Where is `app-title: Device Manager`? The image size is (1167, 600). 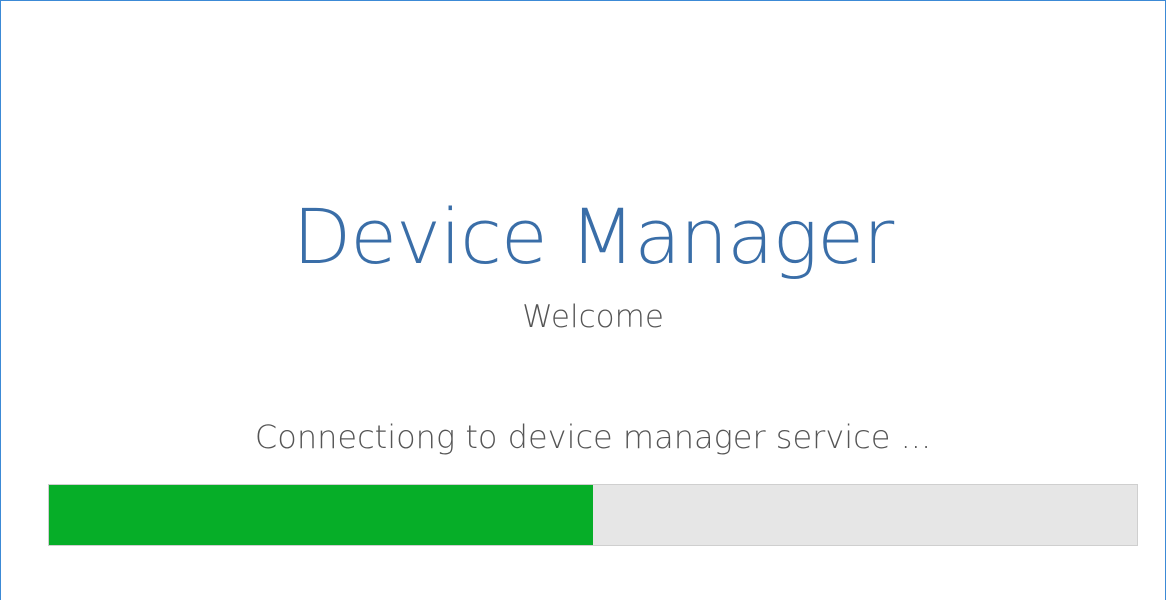 app-title: Device Manager is located at coordinates (593, 236).